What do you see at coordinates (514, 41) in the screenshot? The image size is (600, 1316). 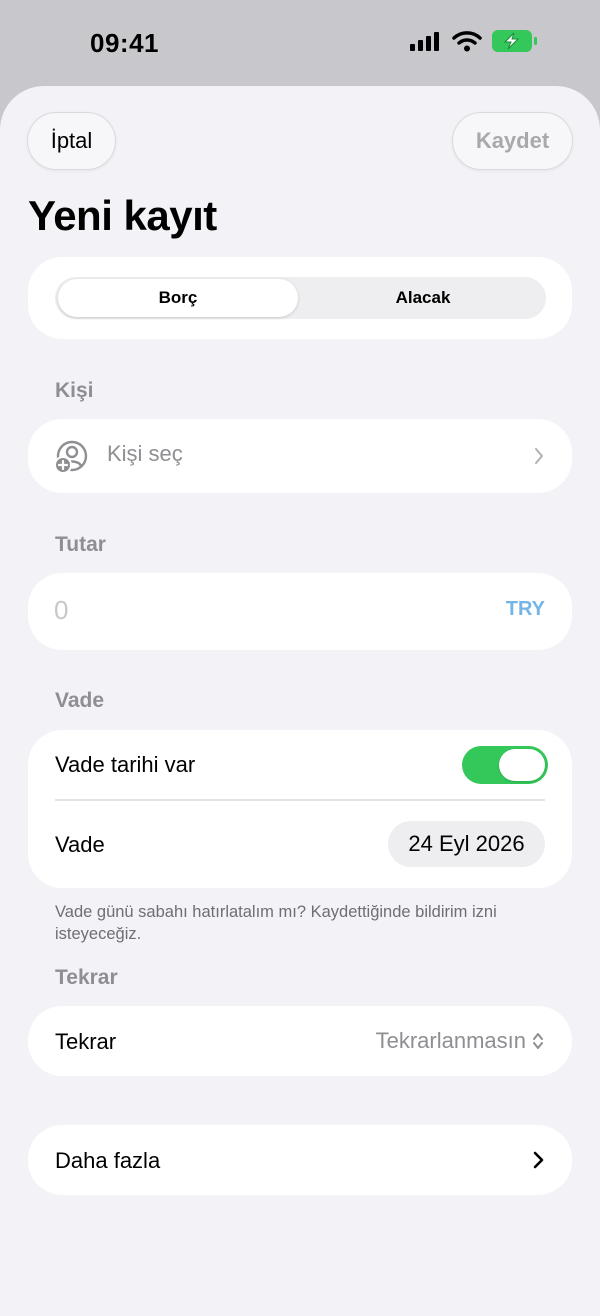 I see `battery-charging-icon` at bounding box center [514, 41].